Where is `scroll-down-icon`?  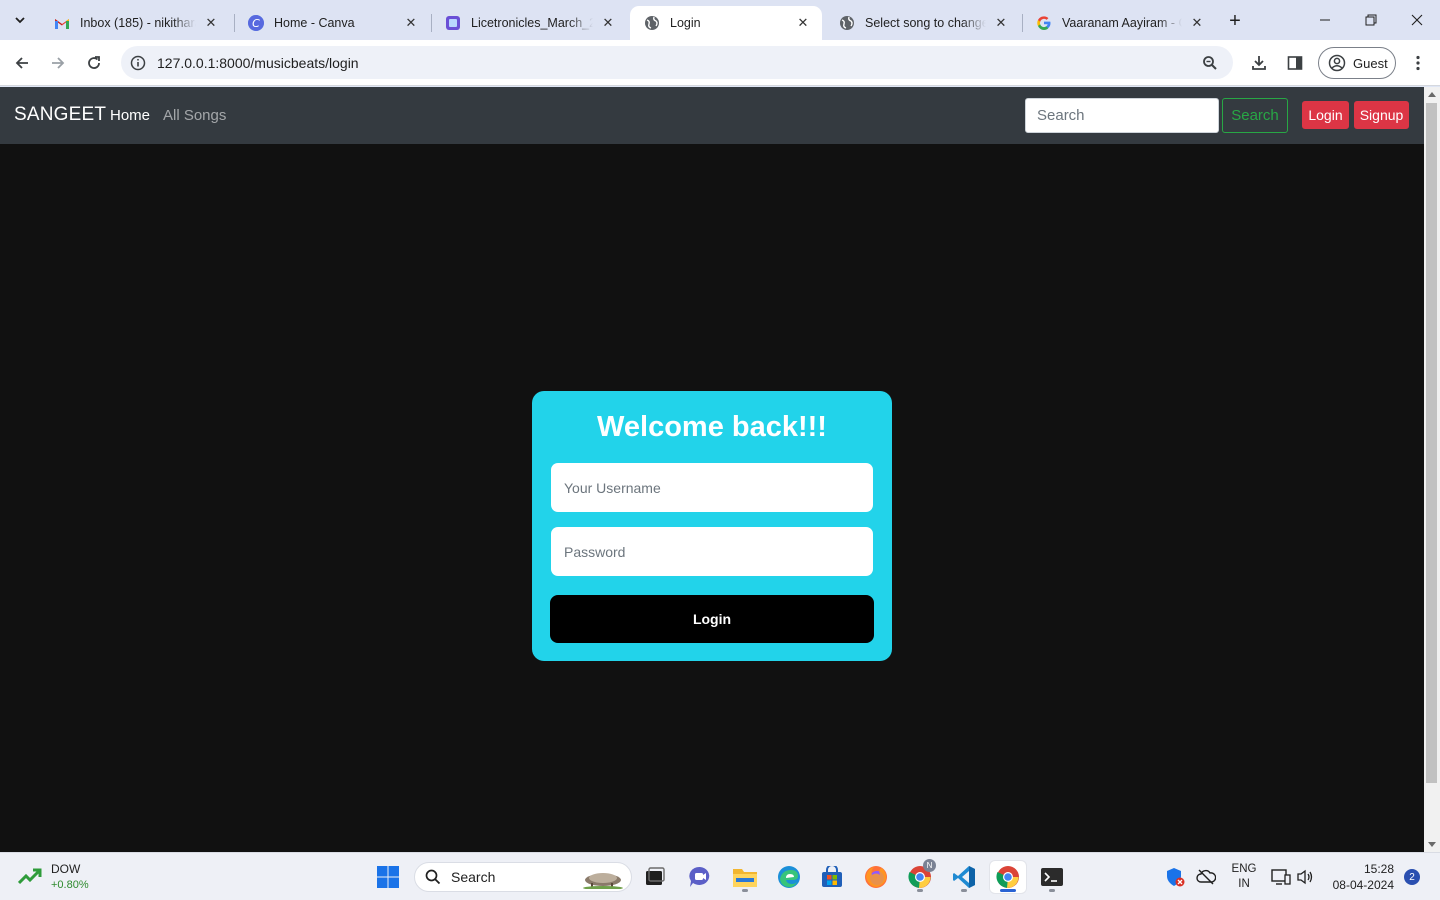 scroll-down-icon is located at coordinates (1432, 844).